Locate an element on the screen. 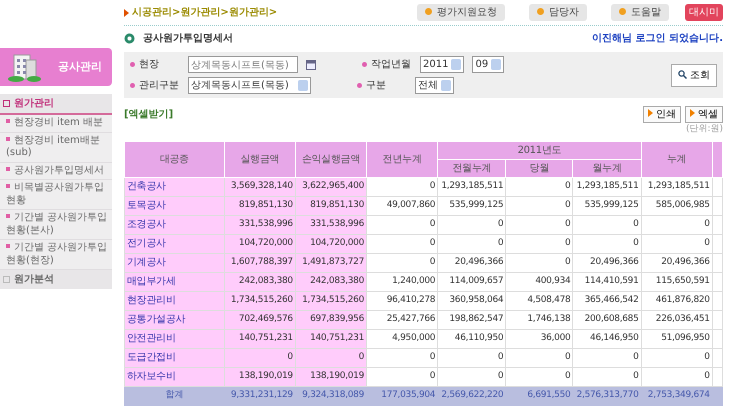 This screenshot has height=414, width=731. dropdown: 전체 is located at coordinates (434, 85).